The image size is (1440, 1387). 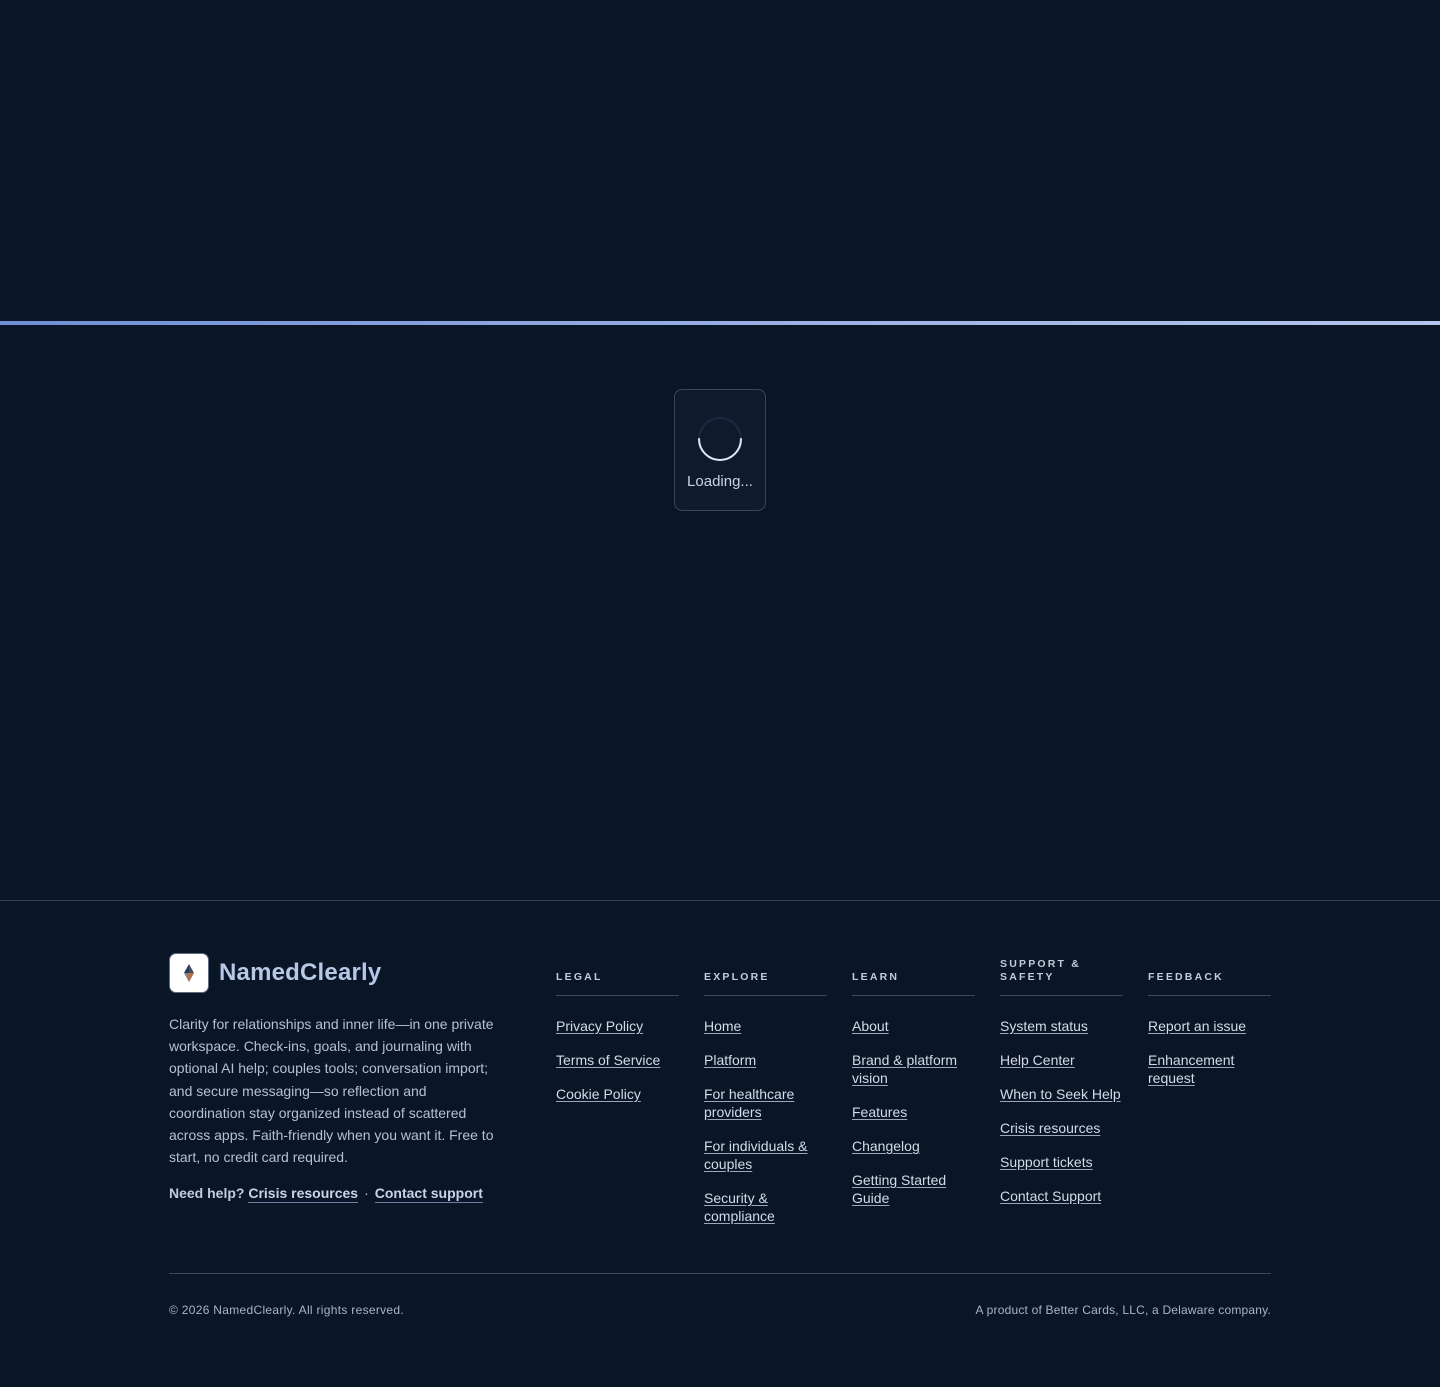 I want to click on report-issue-link: Report an issue, so click(x=1197, y=1026).